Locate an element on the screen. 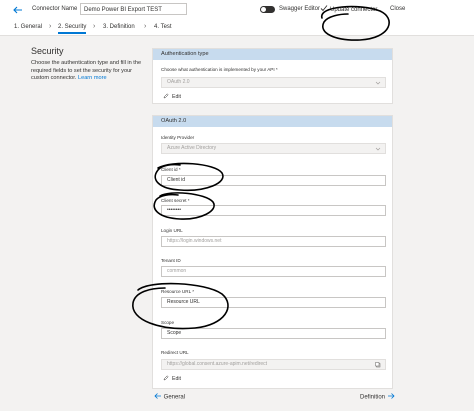 The width and height of the screenshot is (474, 411). redirect-url-label: Redirect URL is located at coordinates (175, 352).